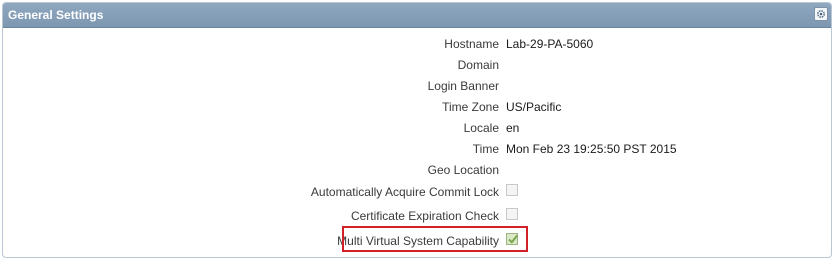 Image resolution: width=836 pixels, height=261 pixels. Describe the element at coordinates (424, 216) in the screenshot. I see `cert-expiration-label: Certificate Expiration Check` at that location.